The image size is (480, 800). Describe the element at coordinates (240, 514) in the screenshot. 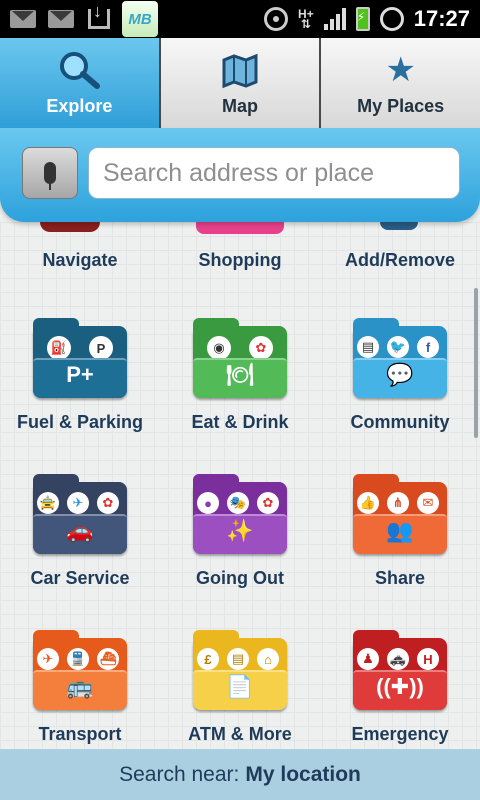

I see `going-out-icon: ● 🎭 ✿ ✨` at that location.